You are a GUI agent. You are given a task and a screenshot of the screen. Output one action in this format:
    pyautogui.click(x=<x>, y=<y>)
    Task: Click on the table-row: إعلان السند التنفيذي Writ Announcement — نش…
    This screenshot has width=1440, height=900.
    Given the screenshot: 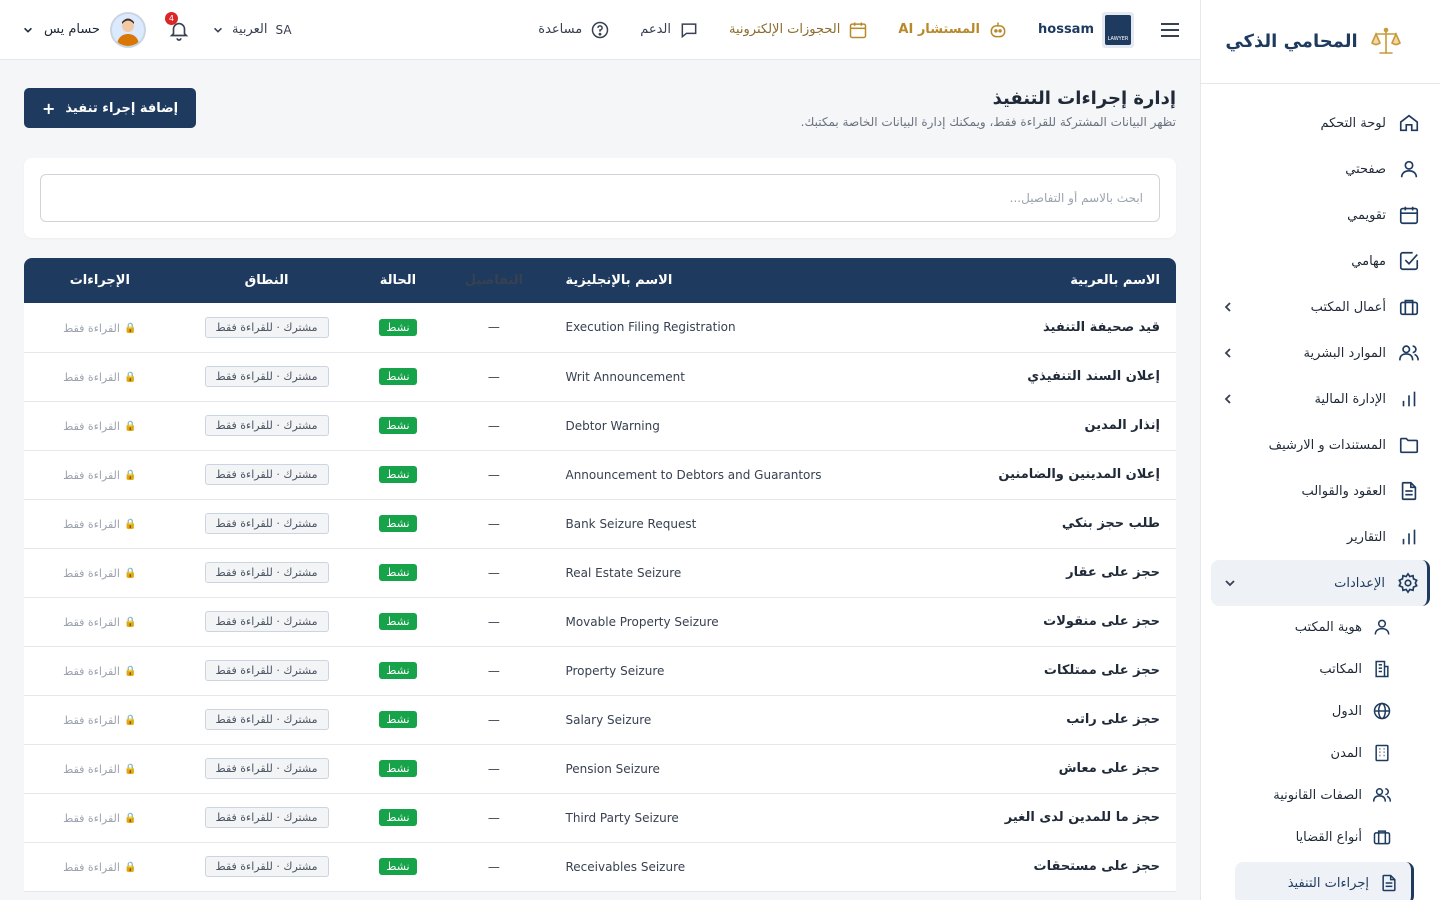 What is the action you would take?
    pyautogui.click(x=600, y=376)
    